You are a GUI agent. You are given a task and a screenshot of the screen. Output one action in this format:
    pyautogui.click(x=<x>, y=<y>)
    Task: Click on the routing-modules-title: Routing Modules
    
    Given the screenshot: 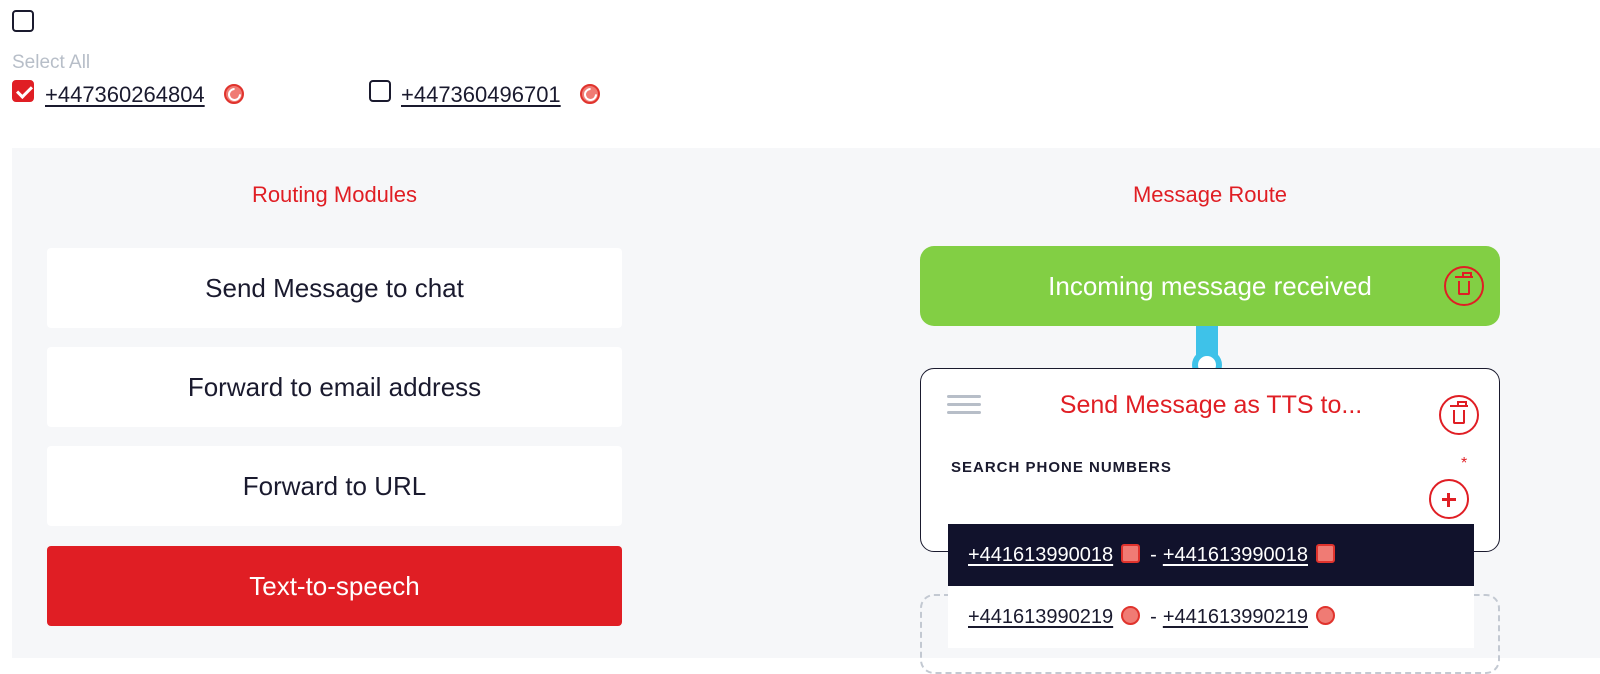 What is the action you would take?
    pyautogui.click(x=334, y=194)
    